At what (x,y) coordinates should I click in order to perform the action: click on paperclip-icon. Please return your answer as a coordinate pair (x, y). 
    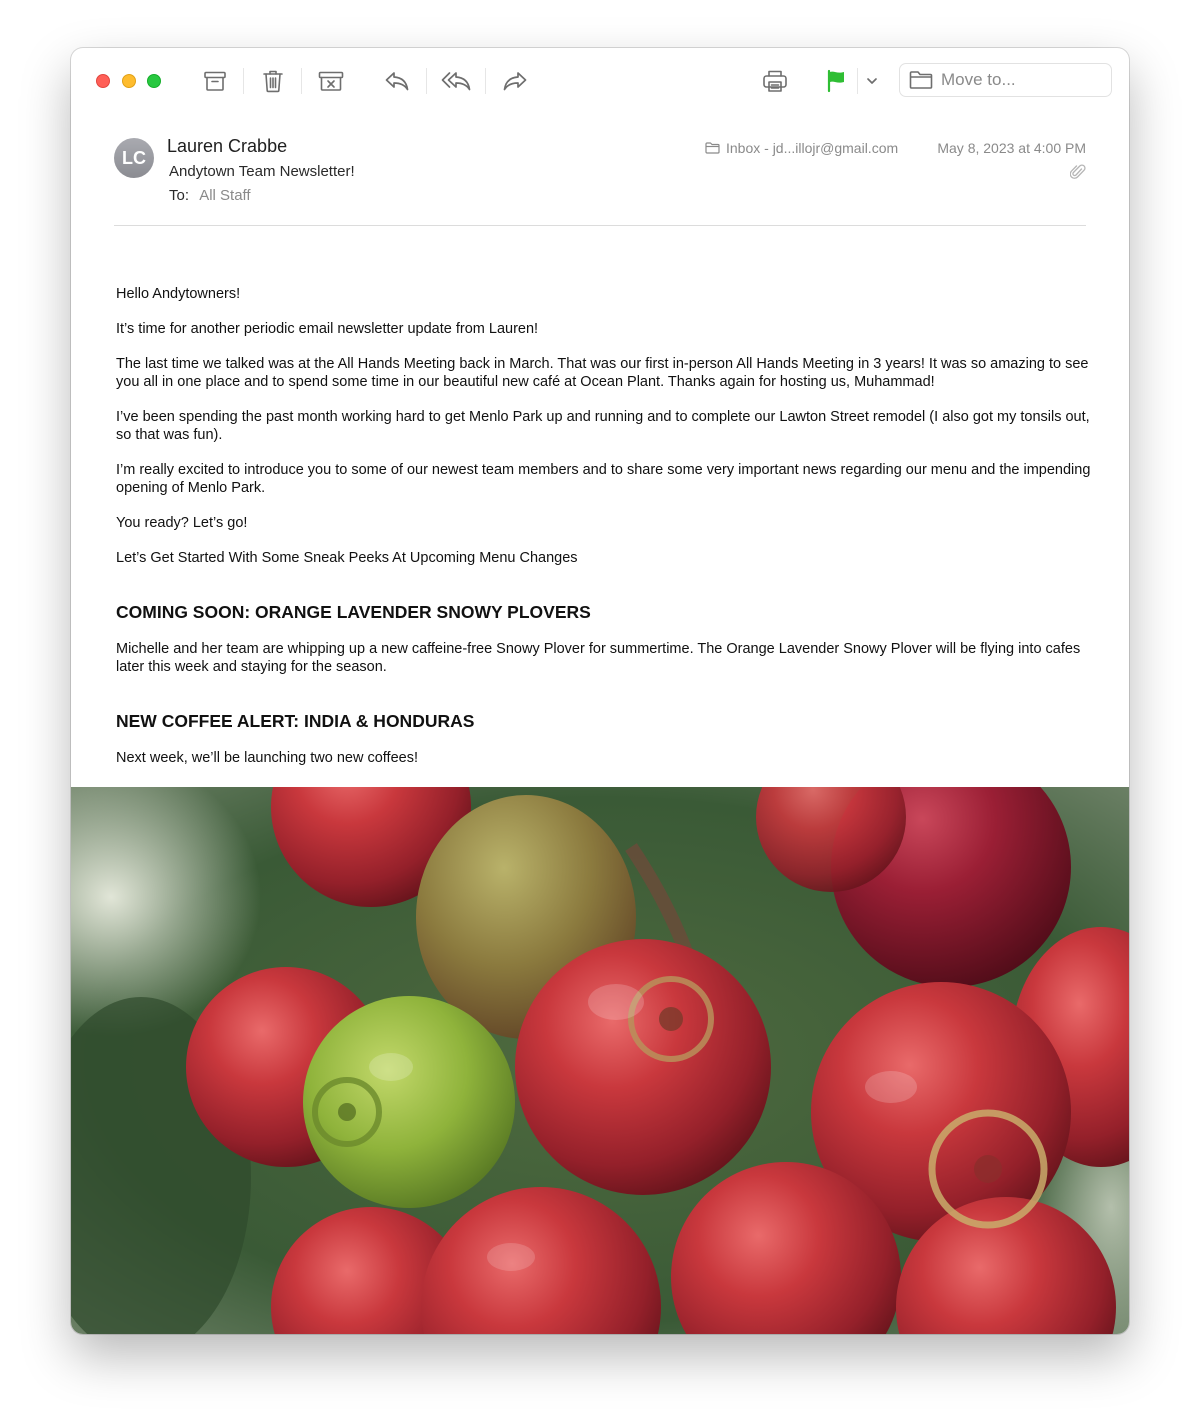
    Looking at the image, I should click on (1078, 172).